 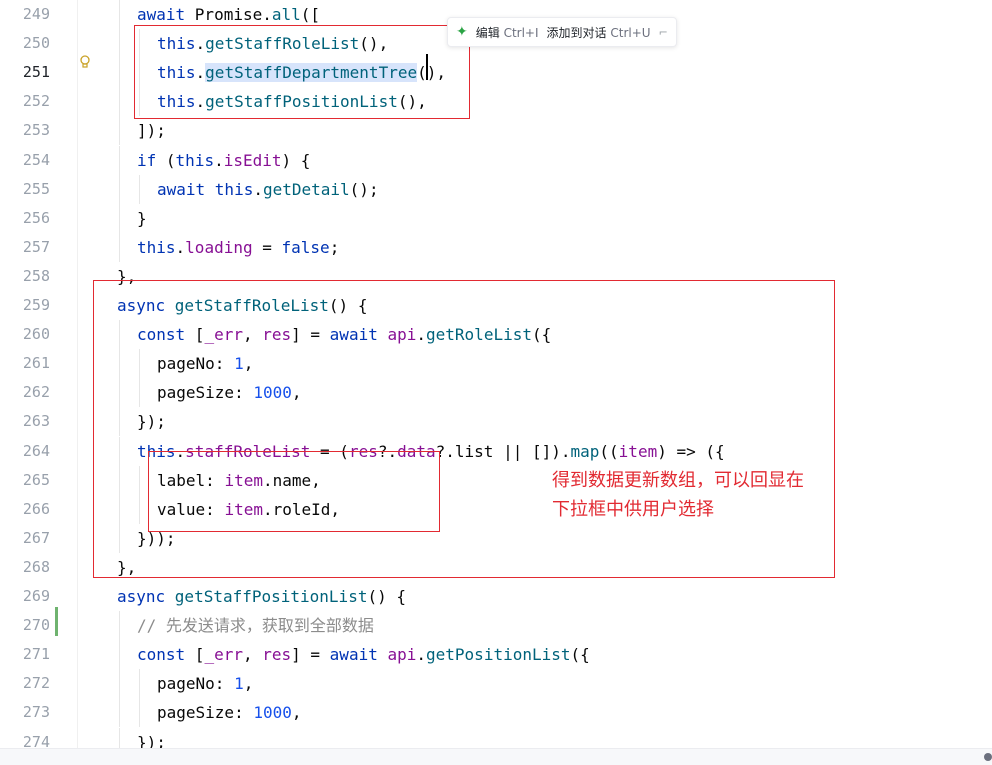 What do you see at coordinates (205, 683) in the screenshot?
I see `code-text: pageNo: 1,` at bounding box center [205, 683].